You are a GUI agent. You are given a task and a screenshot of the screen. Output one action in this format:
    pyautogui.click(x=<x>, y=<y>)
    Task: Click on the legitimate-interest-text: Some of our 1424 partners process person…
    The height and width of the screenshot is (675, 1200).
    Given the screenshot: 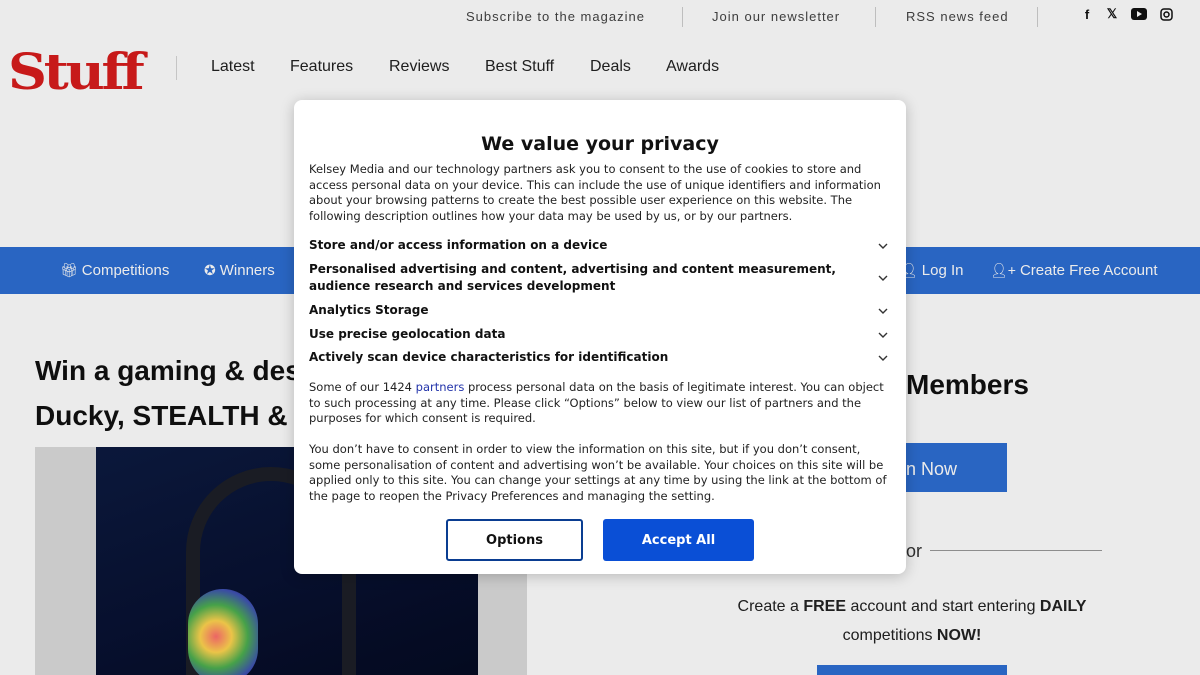 What is the action you would take?
    pyautogui.click(x=601, y=403)
    